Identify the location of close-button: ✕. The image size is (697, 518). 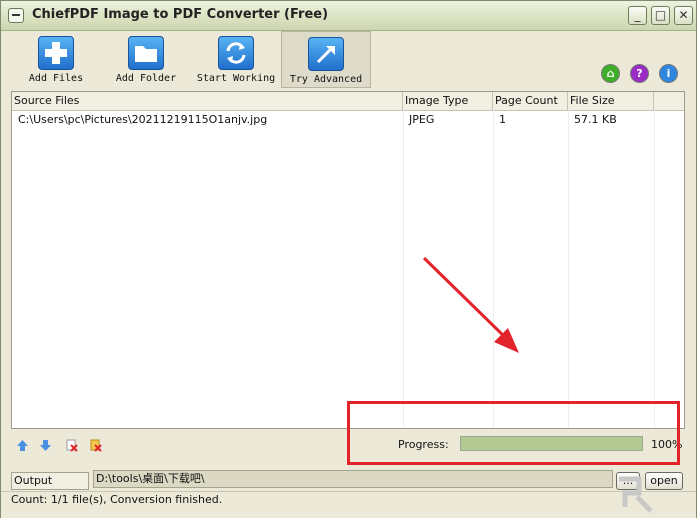
(683, 15).